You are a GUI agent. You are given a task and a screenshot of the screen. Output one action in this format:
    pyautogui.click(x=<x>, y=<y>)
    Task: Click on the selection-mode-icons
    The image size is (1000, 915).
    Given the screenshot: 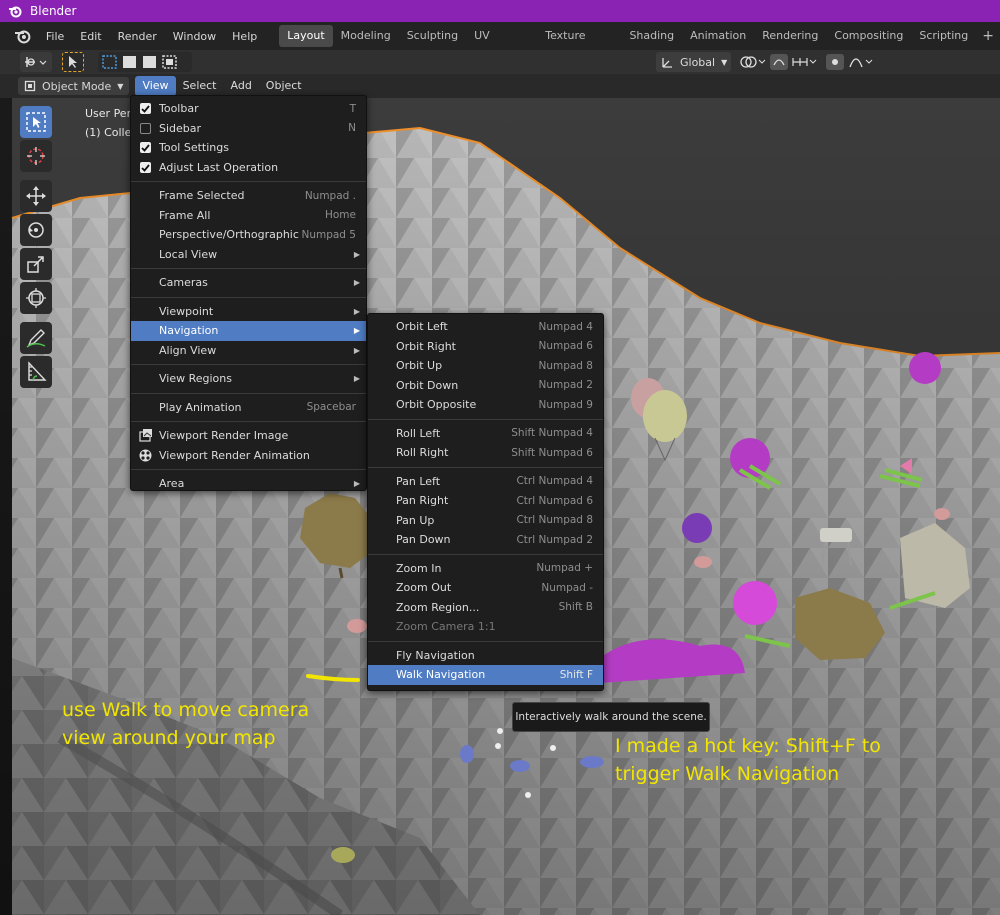 What is the action you would take?
    pyautogui.click(x=145, y=62)
    